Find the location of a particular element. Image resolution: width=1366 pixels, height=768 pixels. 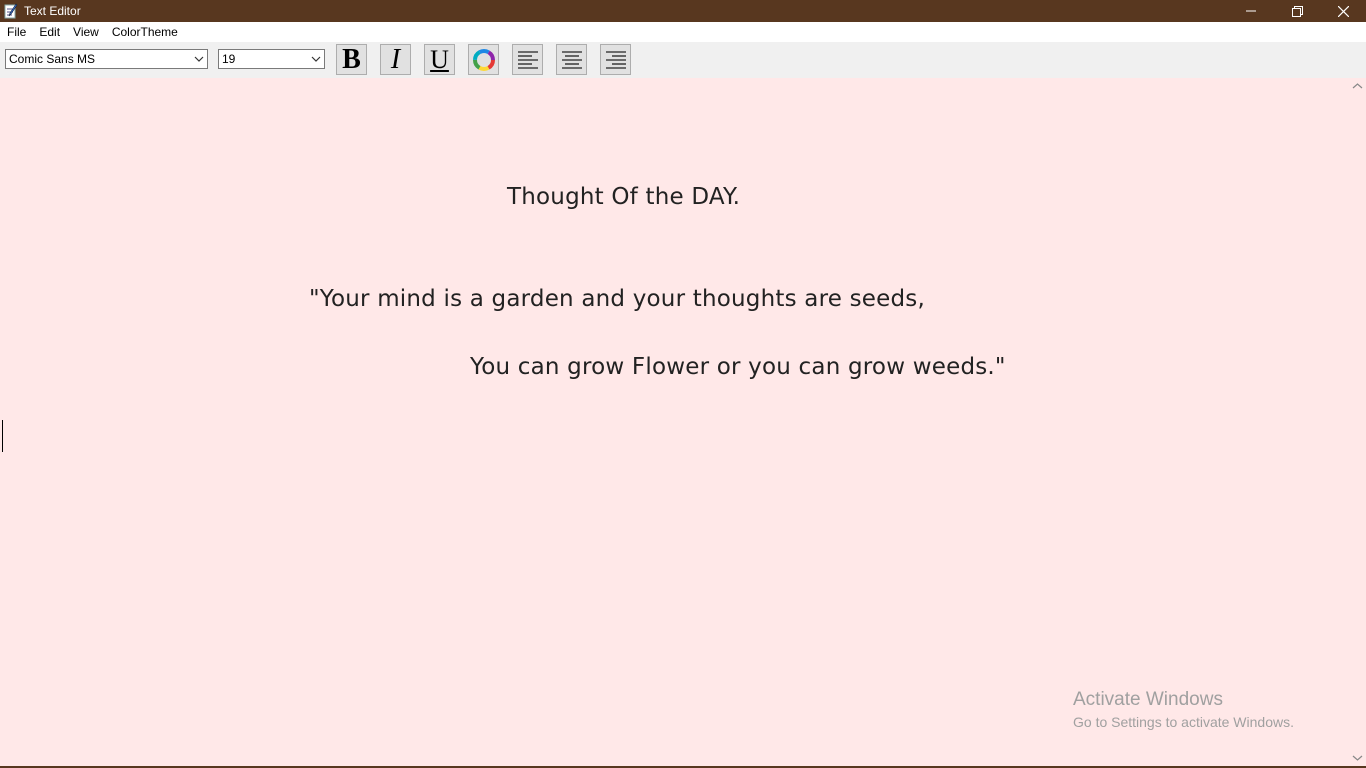

activation-watermark-subtitle: Go to Settings to activate Windows. is located at coordinates (1183, 722).